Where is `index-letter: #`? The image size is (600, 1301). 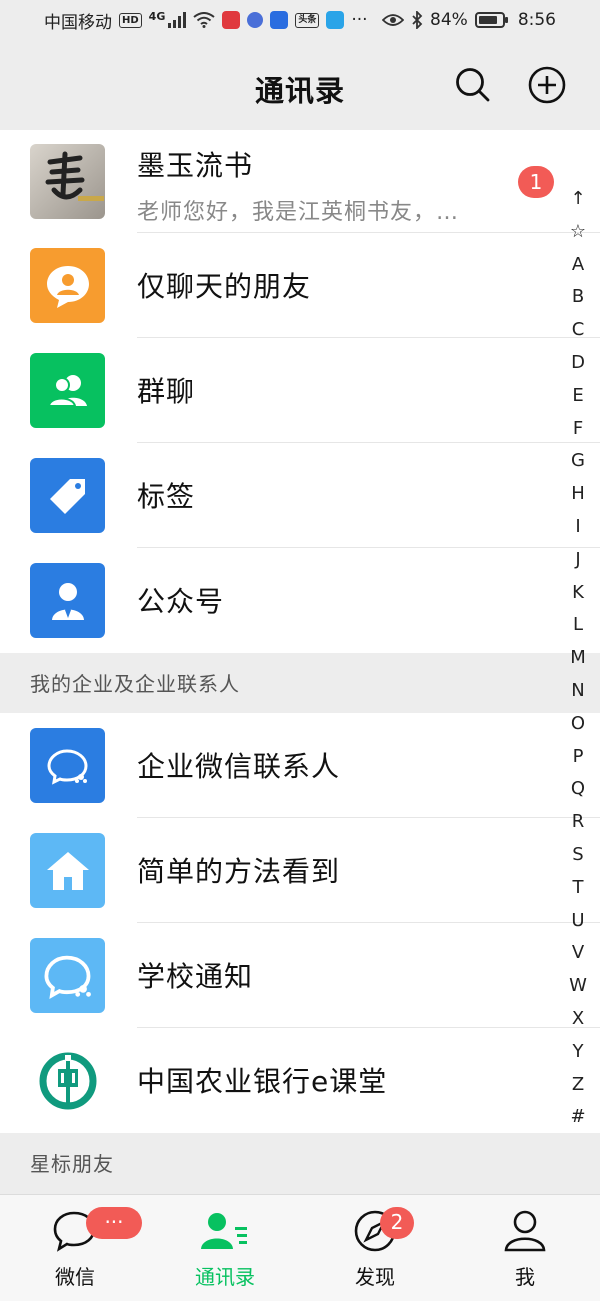 index-letter: # is located at coordinates (577, 1117).